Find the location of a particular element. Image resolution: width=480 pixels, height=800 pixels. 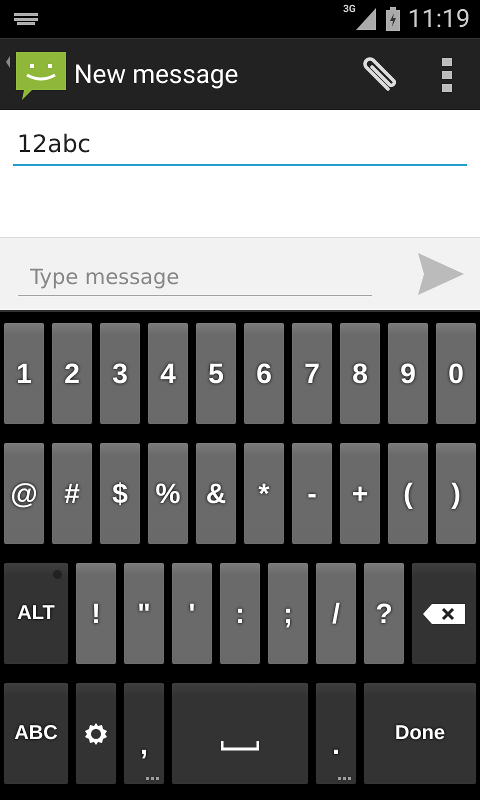

keyboard-key: , is located at coordinates (144, 733).